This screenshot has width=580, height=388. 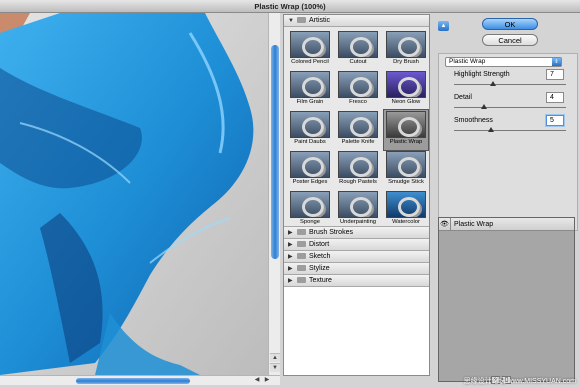 I want to click on filter-colored-pencil: Colored Pencil, so click(x=310, y=50).